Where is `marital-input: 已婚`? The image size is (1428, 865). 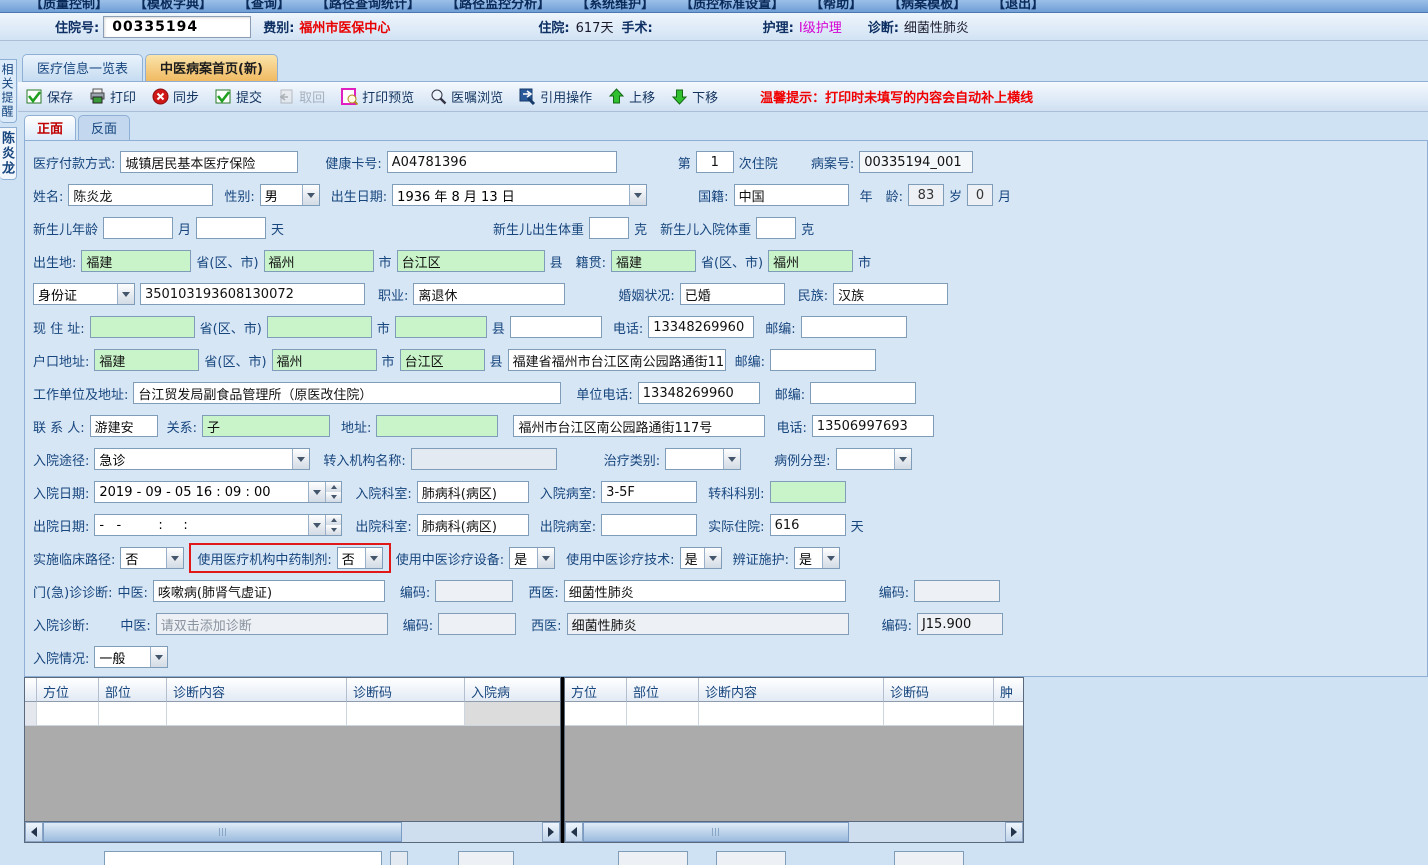 marital-input: 已婚 is located at coordinates (732, 294).